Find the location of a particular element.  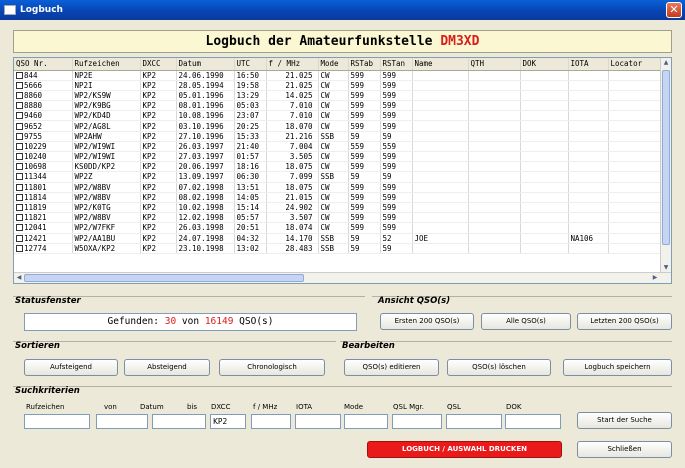

column-header: Name is located at coordinates (440, 64).